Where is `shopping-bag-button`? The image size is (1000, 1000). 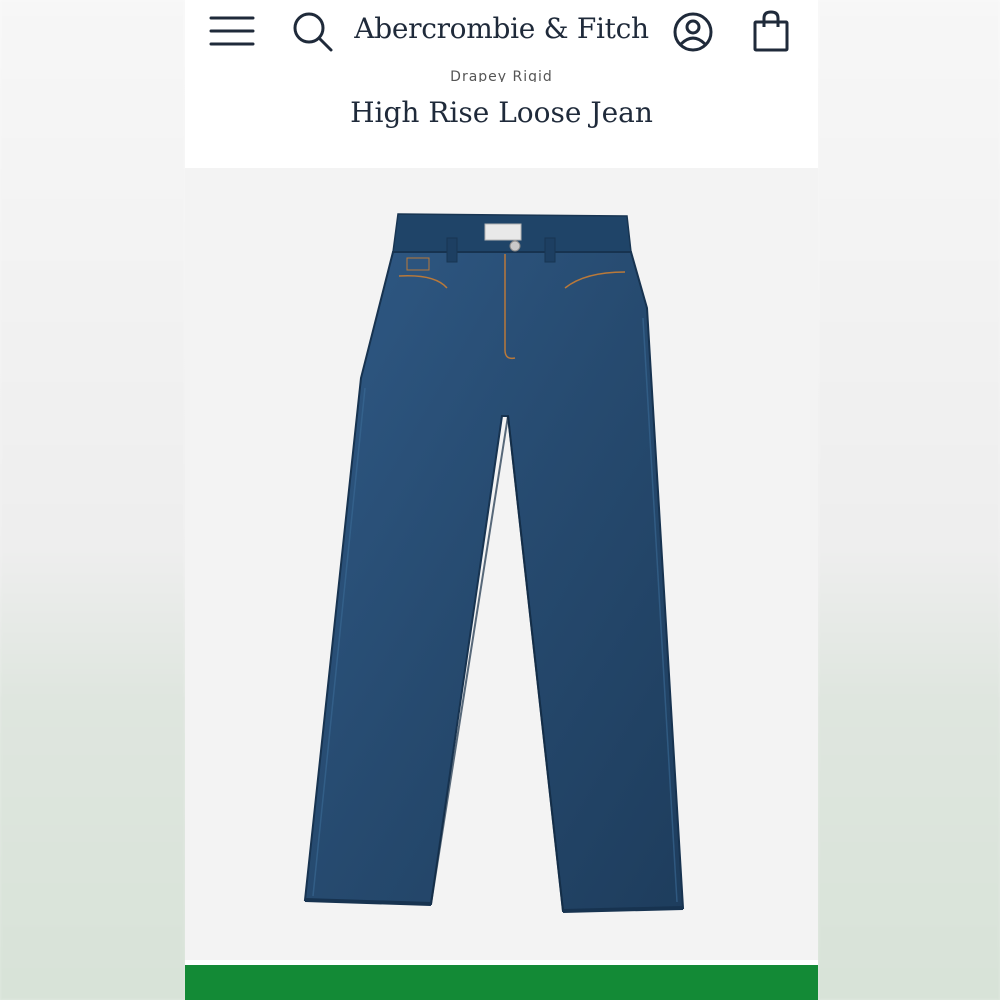 shopping-bag-button is located at coordinates (771, 32).